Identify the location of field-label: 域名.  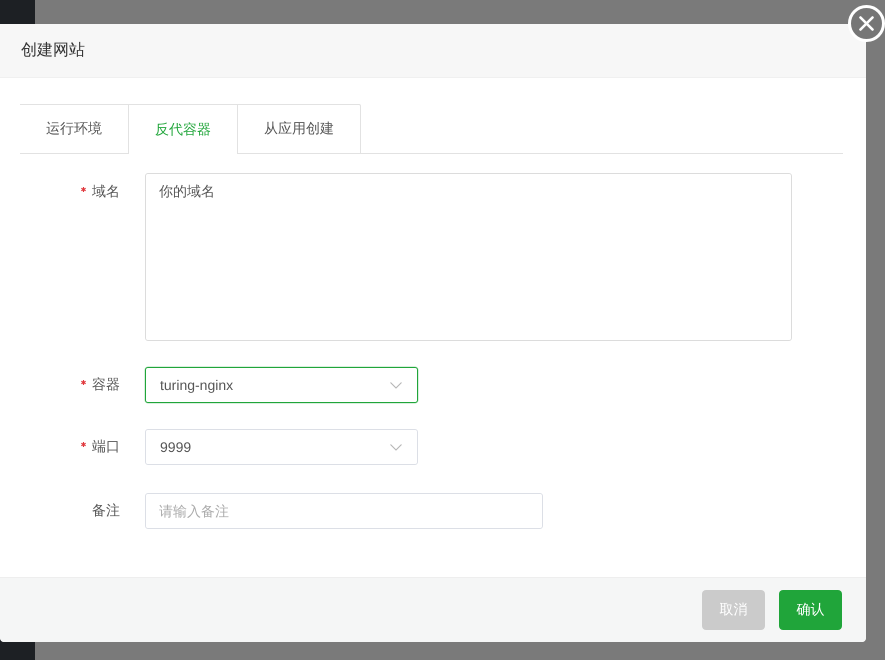
(106, 192).